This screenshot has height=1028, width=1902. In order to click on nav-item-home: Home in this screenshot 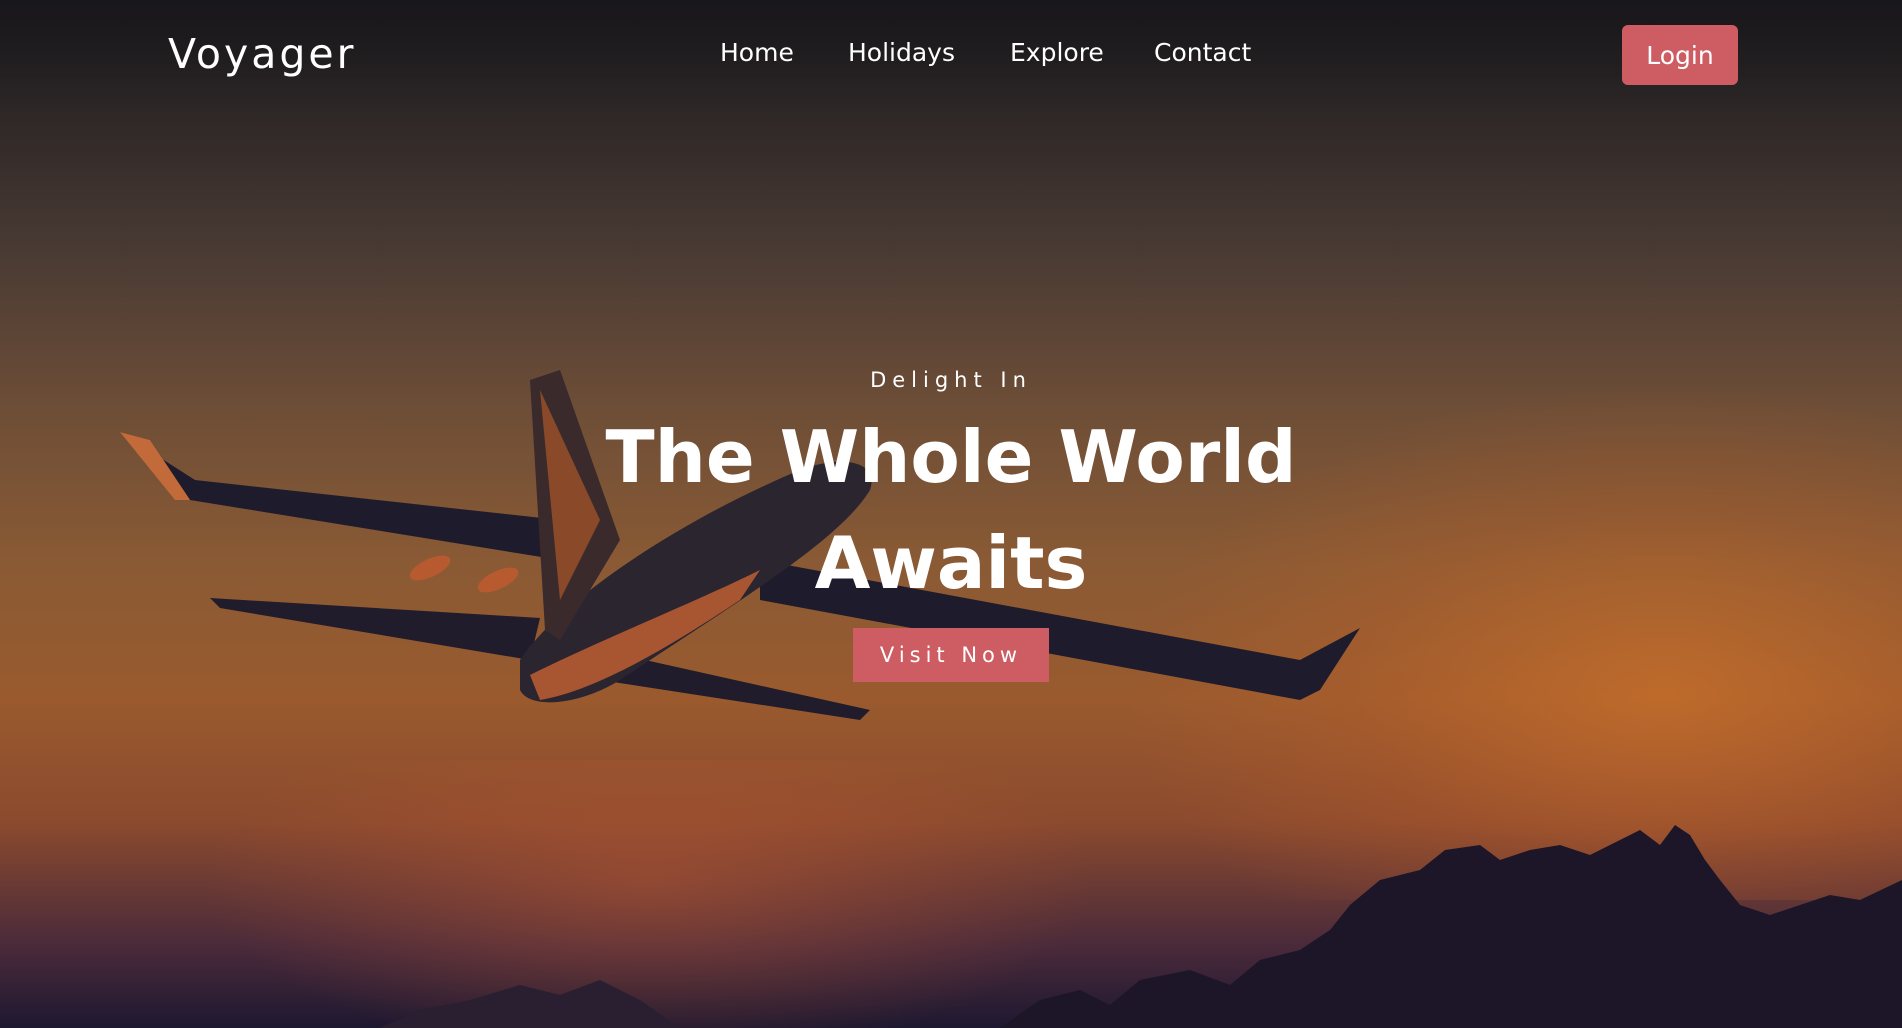, I will do `click(784, 52)`.